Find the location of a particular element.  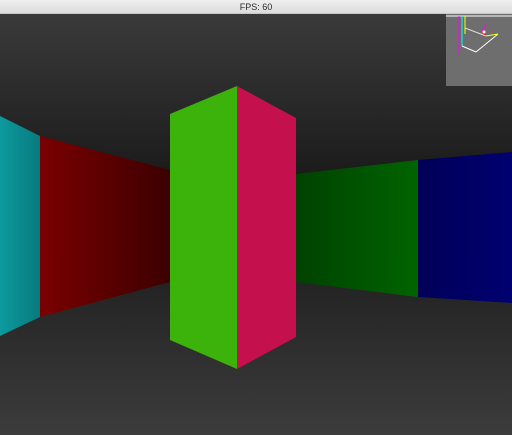

right-wall-green is located at coordinates (357, 228).